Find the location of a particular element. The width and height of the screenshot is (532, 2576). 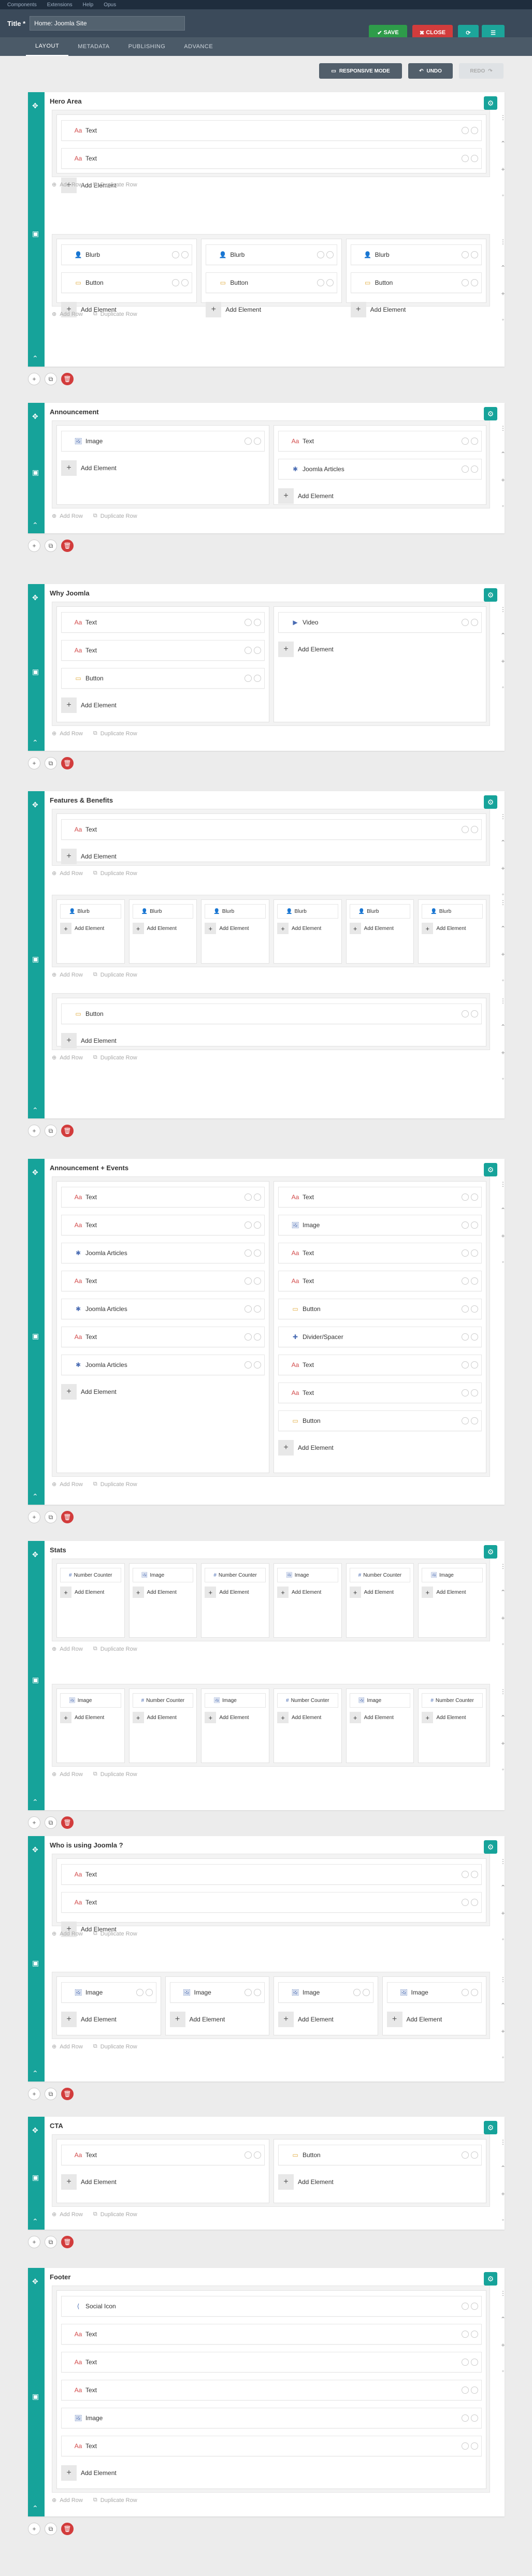

menu-extensions: Extensions is located at coordinates (60, 5).